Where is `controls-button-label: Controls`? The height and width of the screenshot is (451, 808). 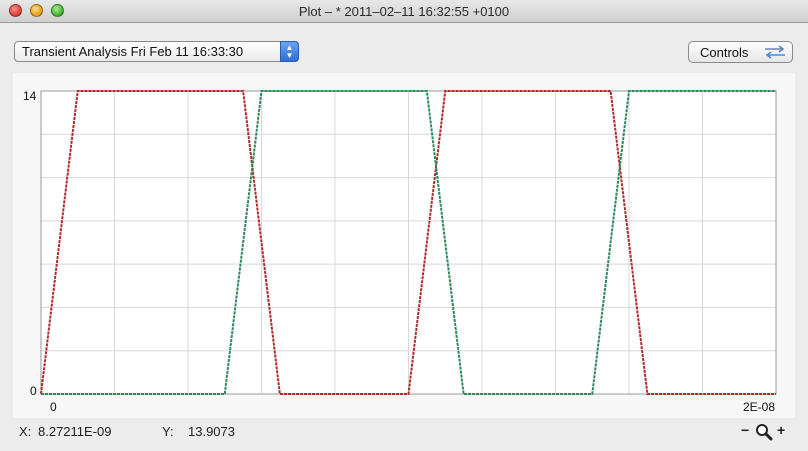
controls-button-label: Controls is located at coordinates (724, 52).